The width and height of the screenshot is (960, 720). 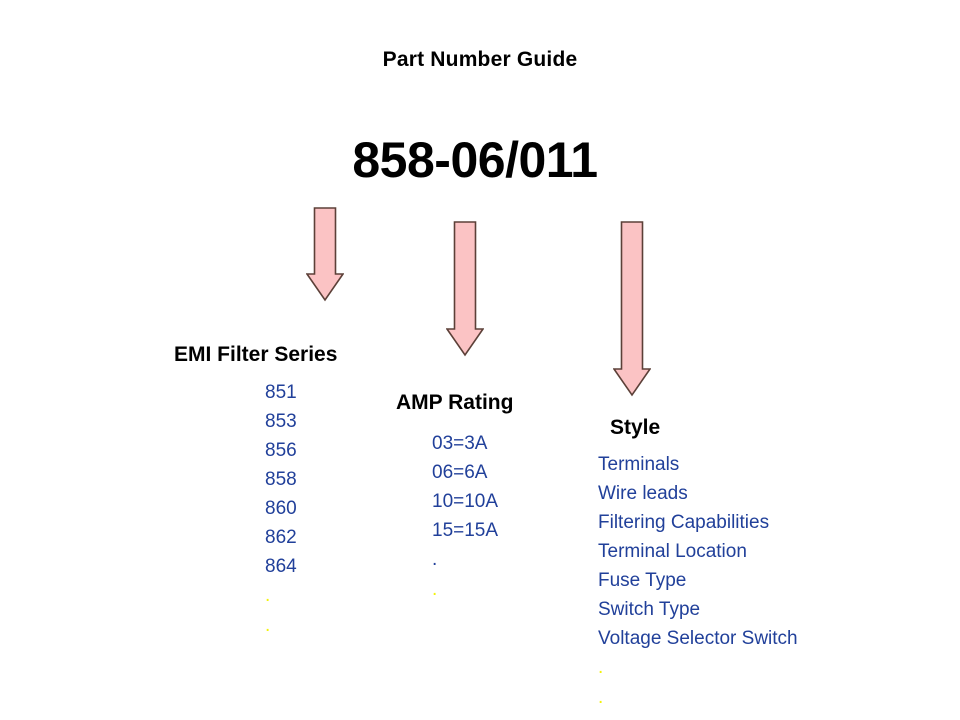 What do you see at coordinates (684, 522) in the screenshot?
I see `list-item: Filtering Capabilities` at bounding box center [684, 522].